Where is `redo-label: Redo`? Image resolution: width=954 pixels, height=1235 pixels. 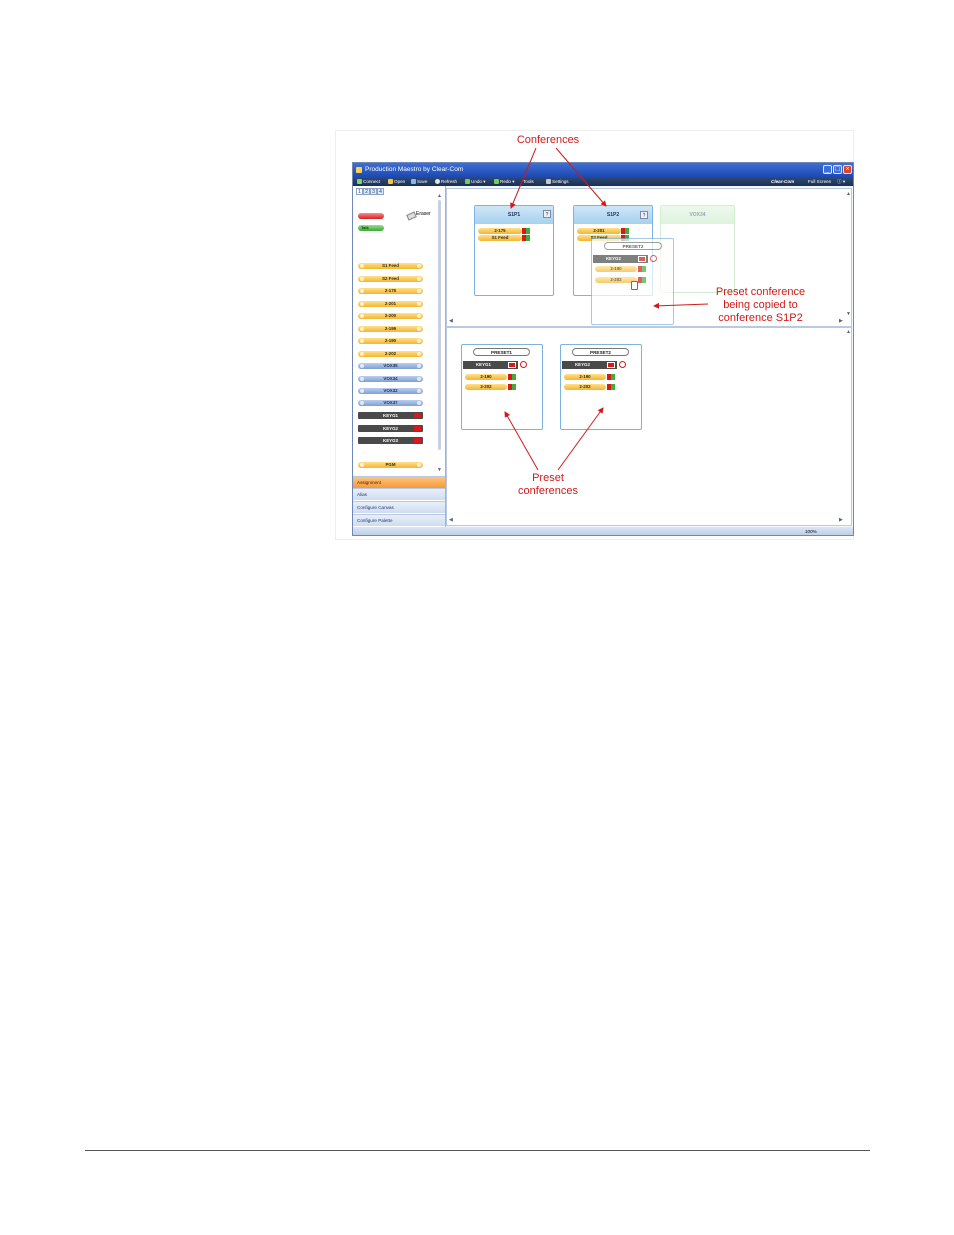
redo-label: Redo is located at coordinates (505, 181).